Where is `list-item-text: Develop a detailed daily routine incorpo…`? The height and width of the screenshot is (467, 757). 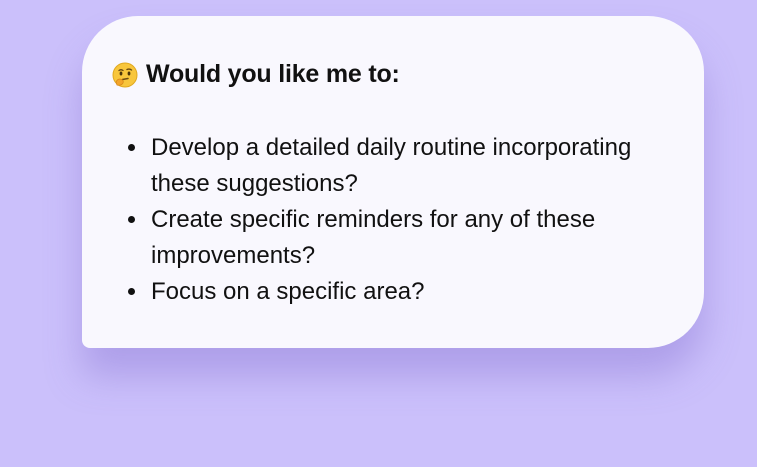 list-item-text: Develop a detailed daily routine incorpo… is located at coordinates (391, 165).